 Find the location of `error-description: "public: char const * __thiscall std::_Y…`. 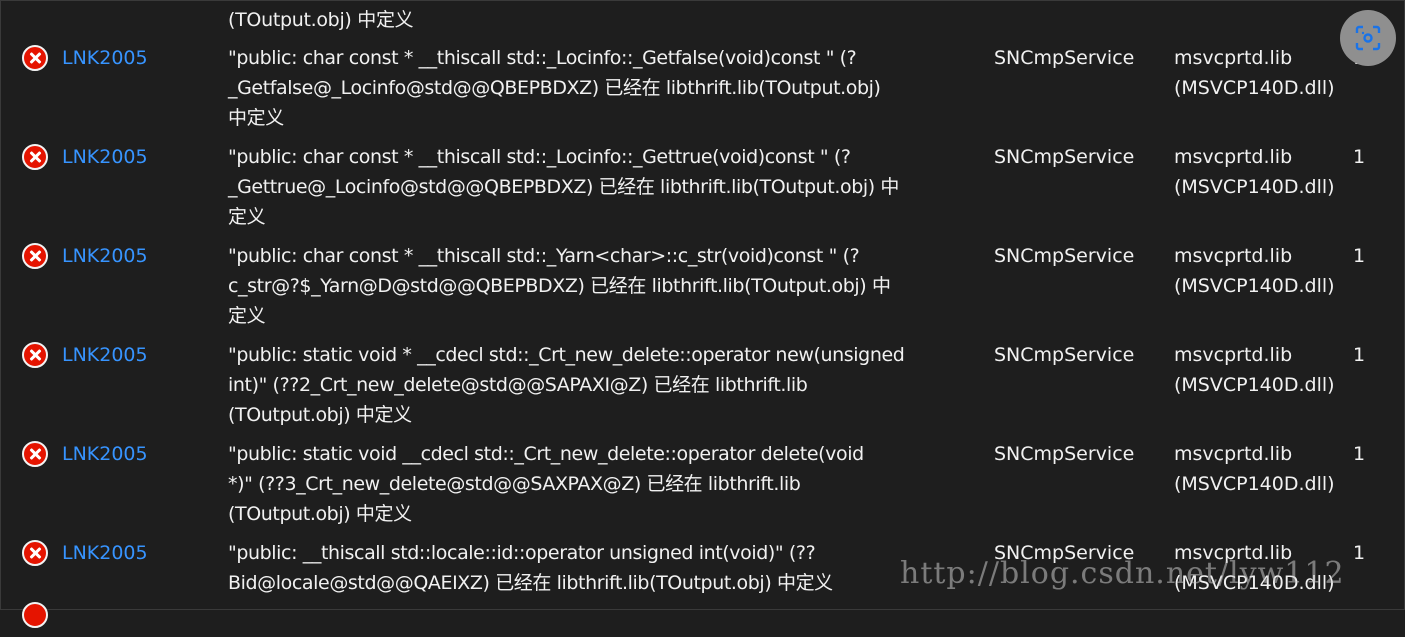

error-description: "public: char const * __thiscall std::_Y… is located at coordinates (559, 286).